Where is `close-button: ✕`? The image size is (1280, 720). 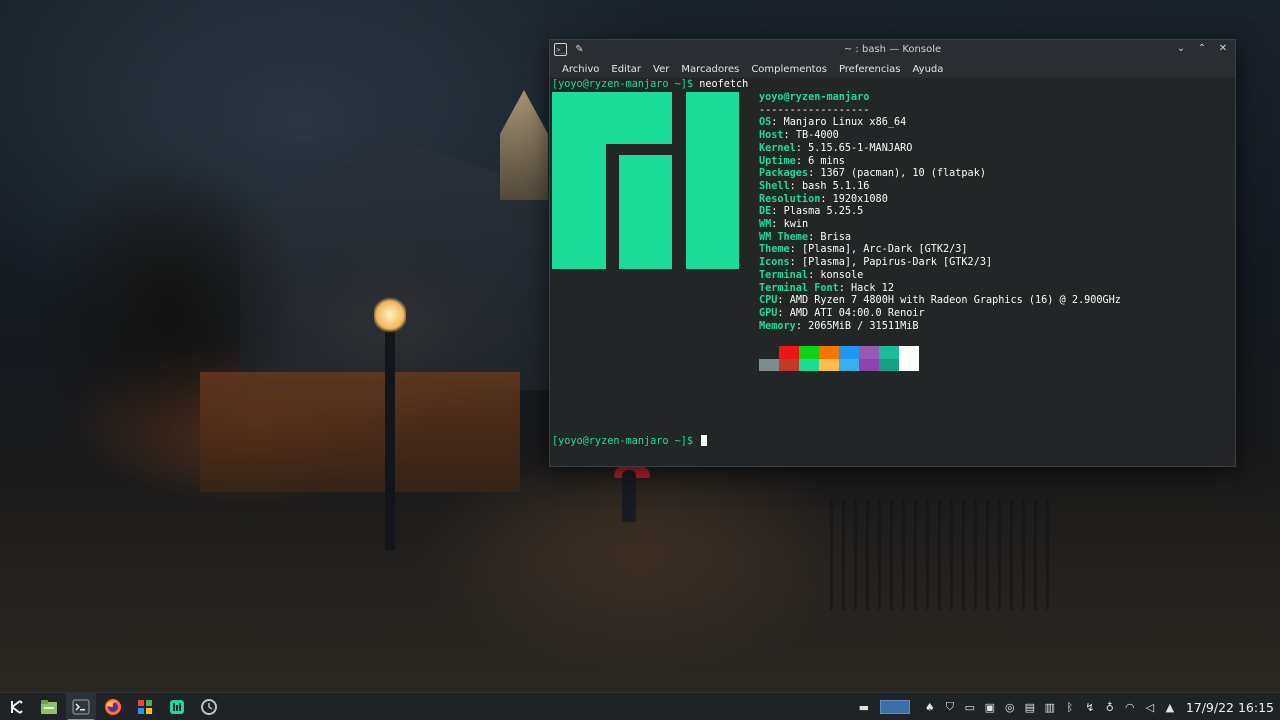
close-button: ✕ is located at coordinates (1223, 49).